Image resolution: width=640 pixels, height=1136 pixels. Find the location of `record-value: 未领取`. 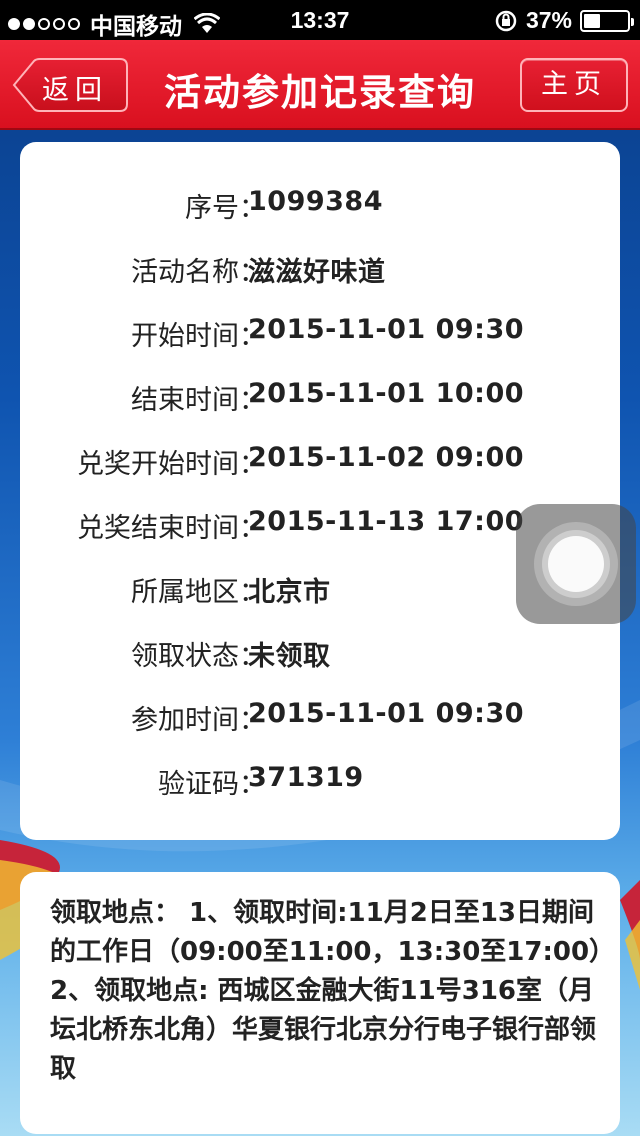

record-value: 未领取 is located at coordinates (289, 656).